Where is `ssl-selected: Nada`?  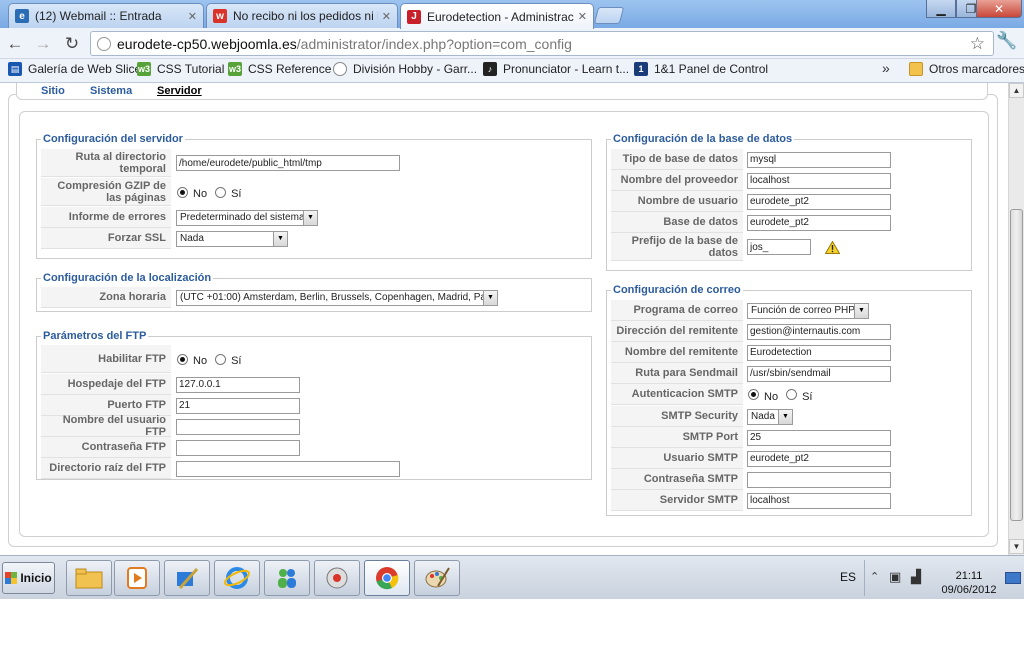
ssl-selected: Nada is located at coordinates (192, 238).